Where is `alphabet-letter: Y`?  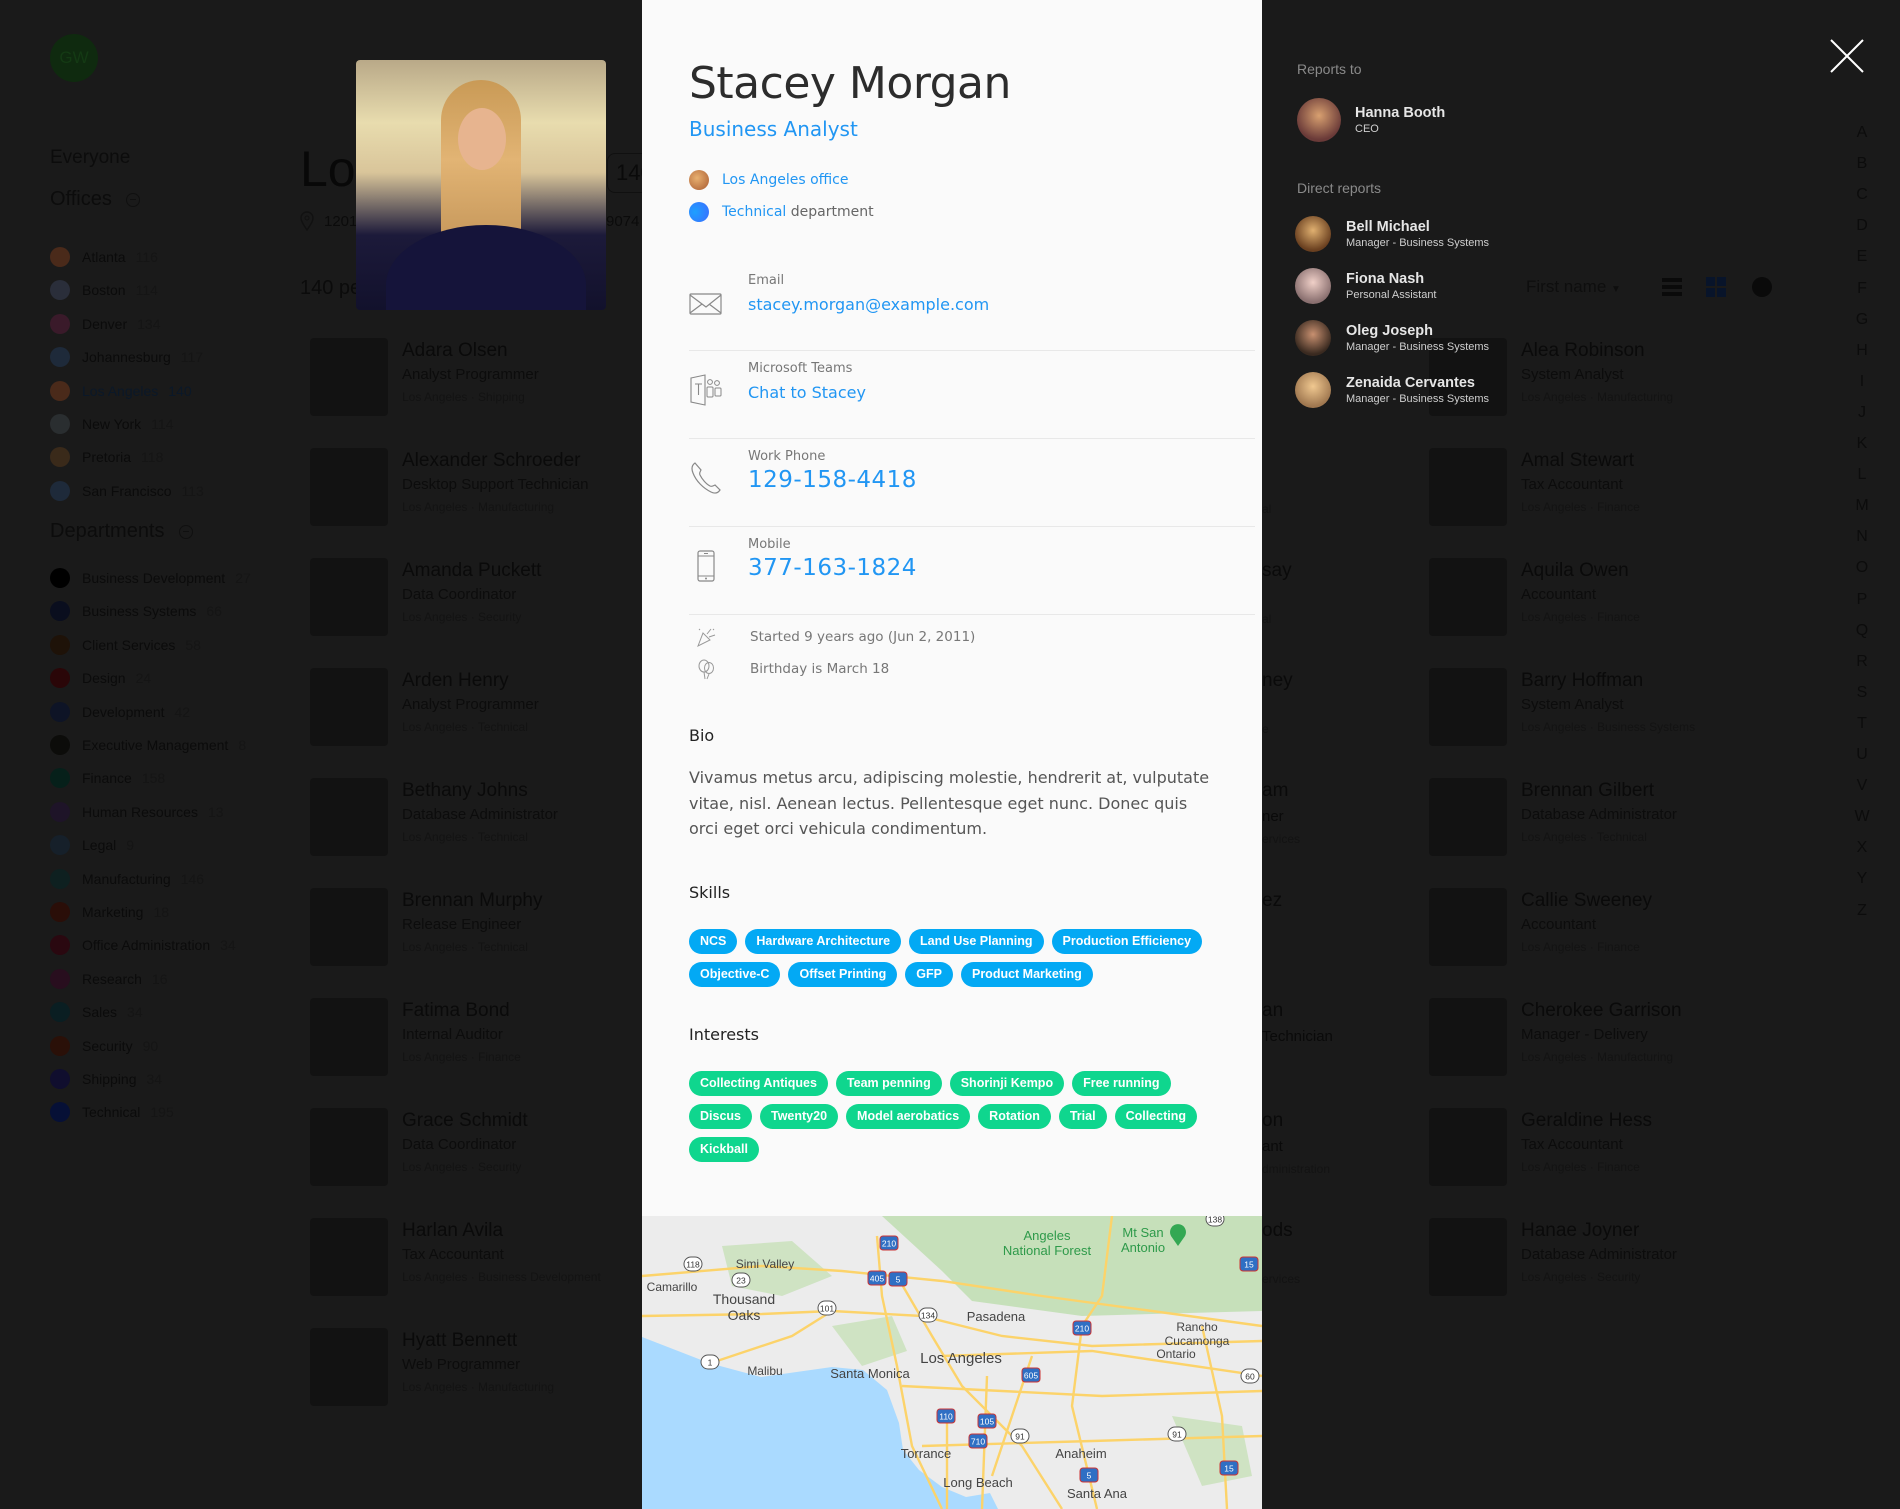
alphabet-letter: Y is located at coordinates (1862, 879).